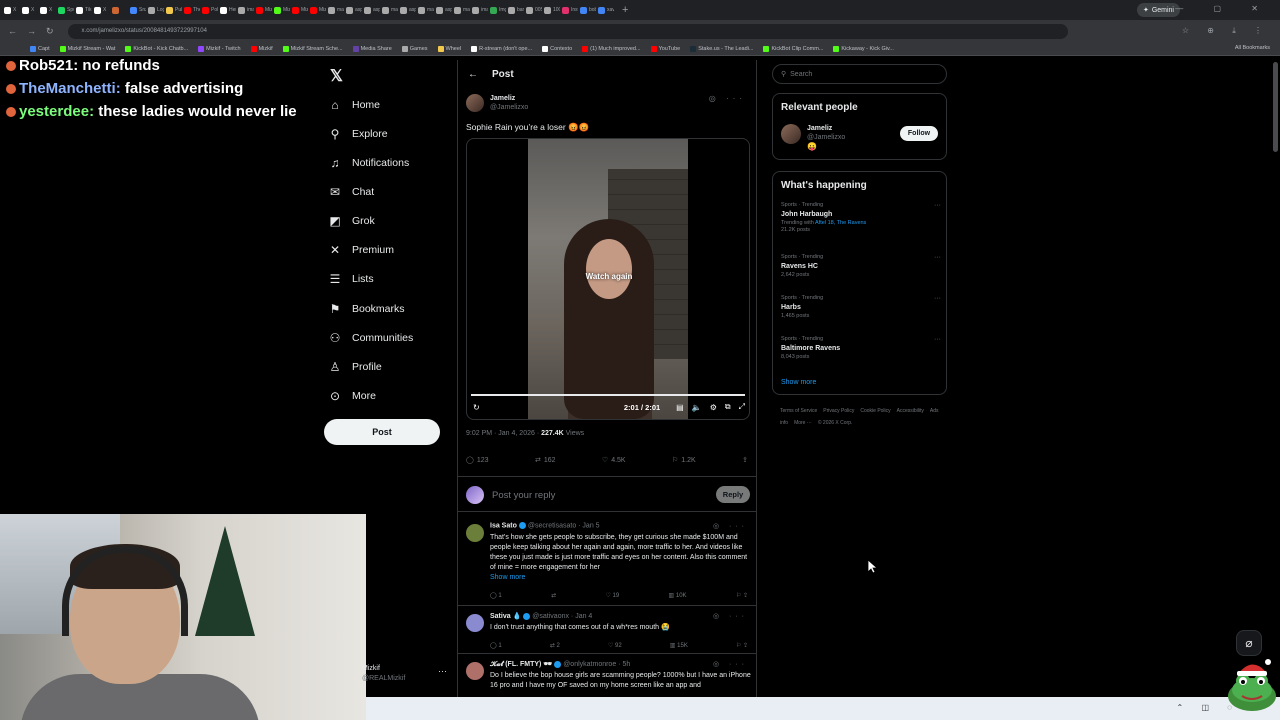  I want to click on bookmark-item: YouTube, so click(665, 48).